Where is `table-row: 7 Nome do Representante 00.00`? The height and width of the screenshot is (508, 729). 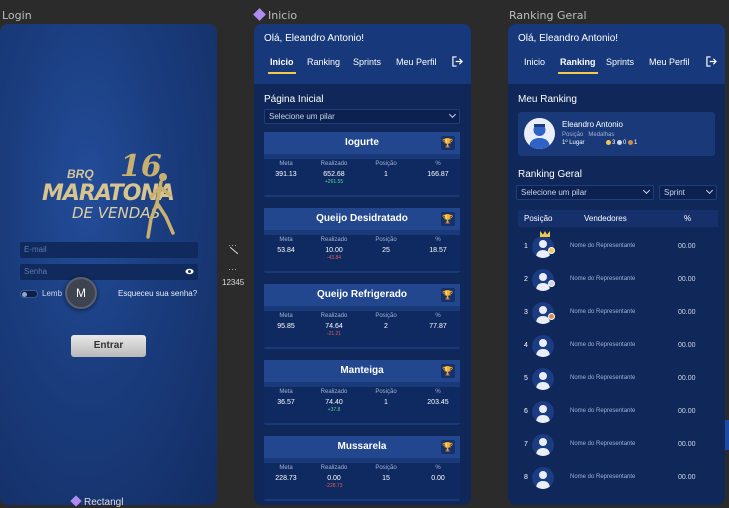
table-row: 7 Nome do Representante 00.00 is located at coordinates (618, 445).